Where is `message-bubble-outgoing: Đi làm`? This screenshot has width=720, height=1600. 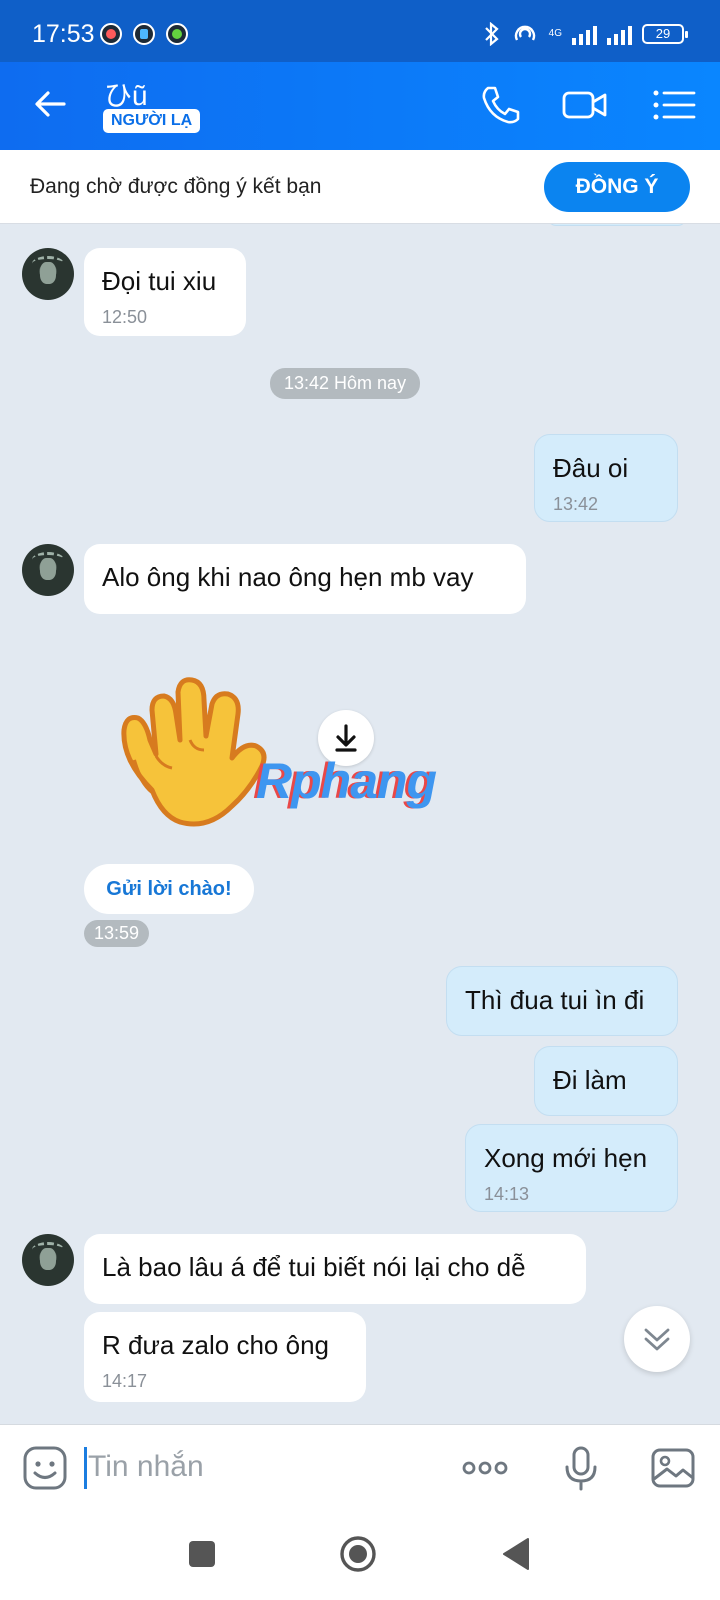
message-bubble-outgoing: Đi làm is located at coordinates (606, 1081).